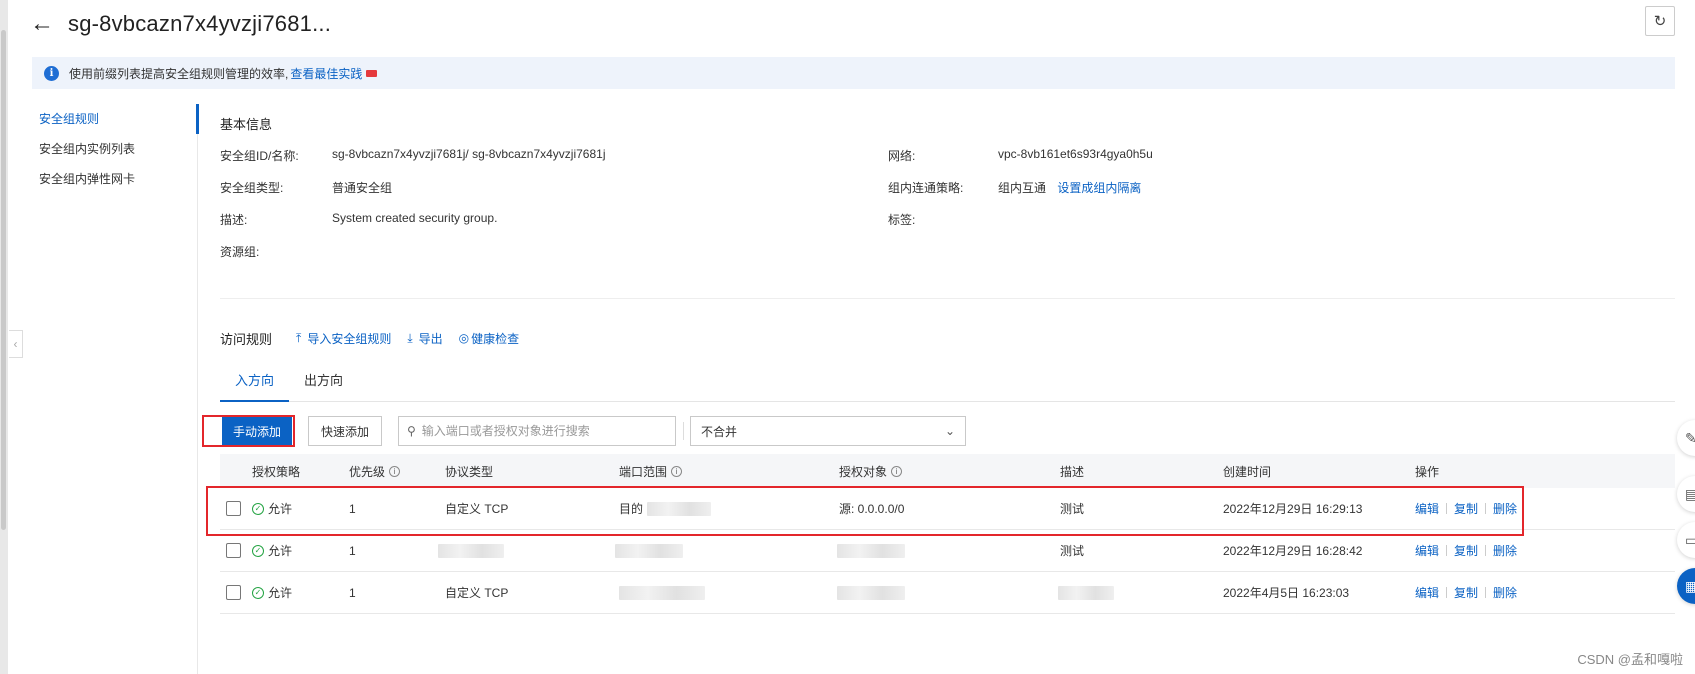  Describe the element at coordinates (1099, 188) in the screenshot. I see `set-isolation-link: 设置成组内隔离` at that location.